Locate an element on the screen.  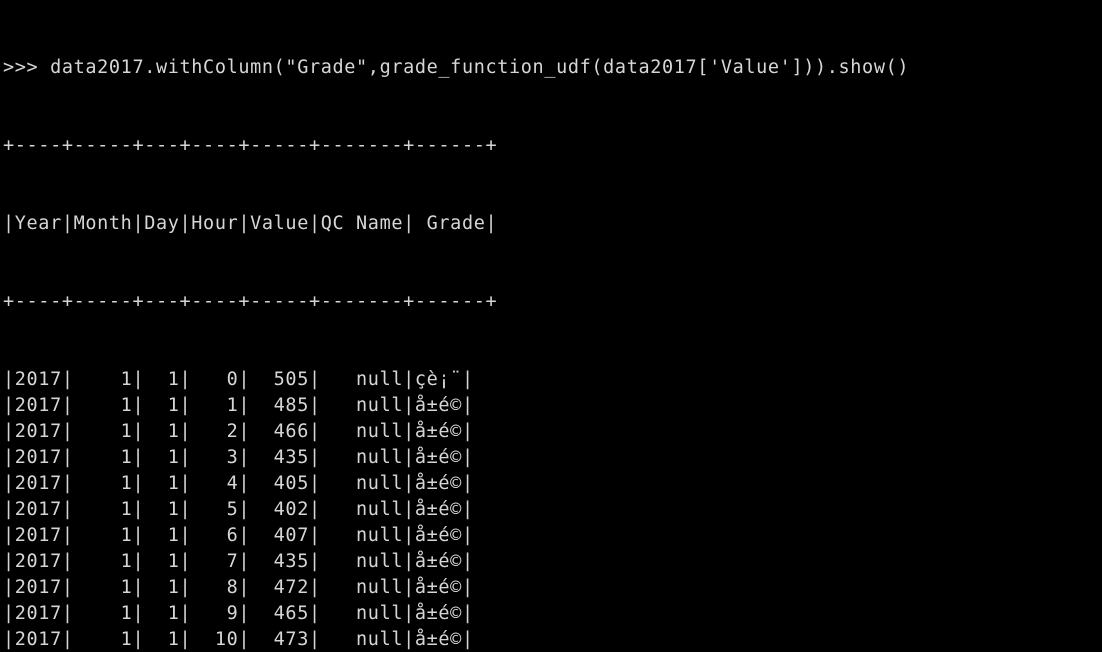
table-row: |2017| 1| 1| 4| 405| null|å±é©| is located at coordinates (238, 483).